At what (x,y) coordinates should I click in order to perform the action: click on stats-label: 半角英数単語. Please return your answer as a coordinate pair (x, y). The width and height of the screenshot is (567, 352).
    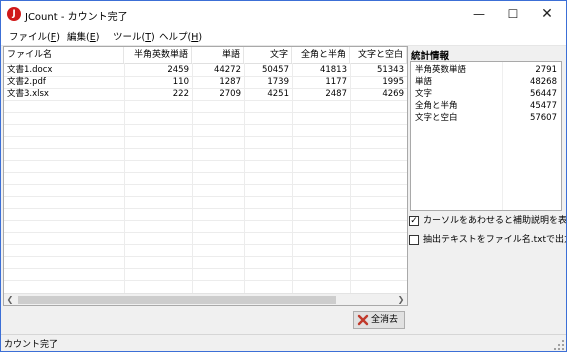
    Looking at the image, I should click on (441, 70).